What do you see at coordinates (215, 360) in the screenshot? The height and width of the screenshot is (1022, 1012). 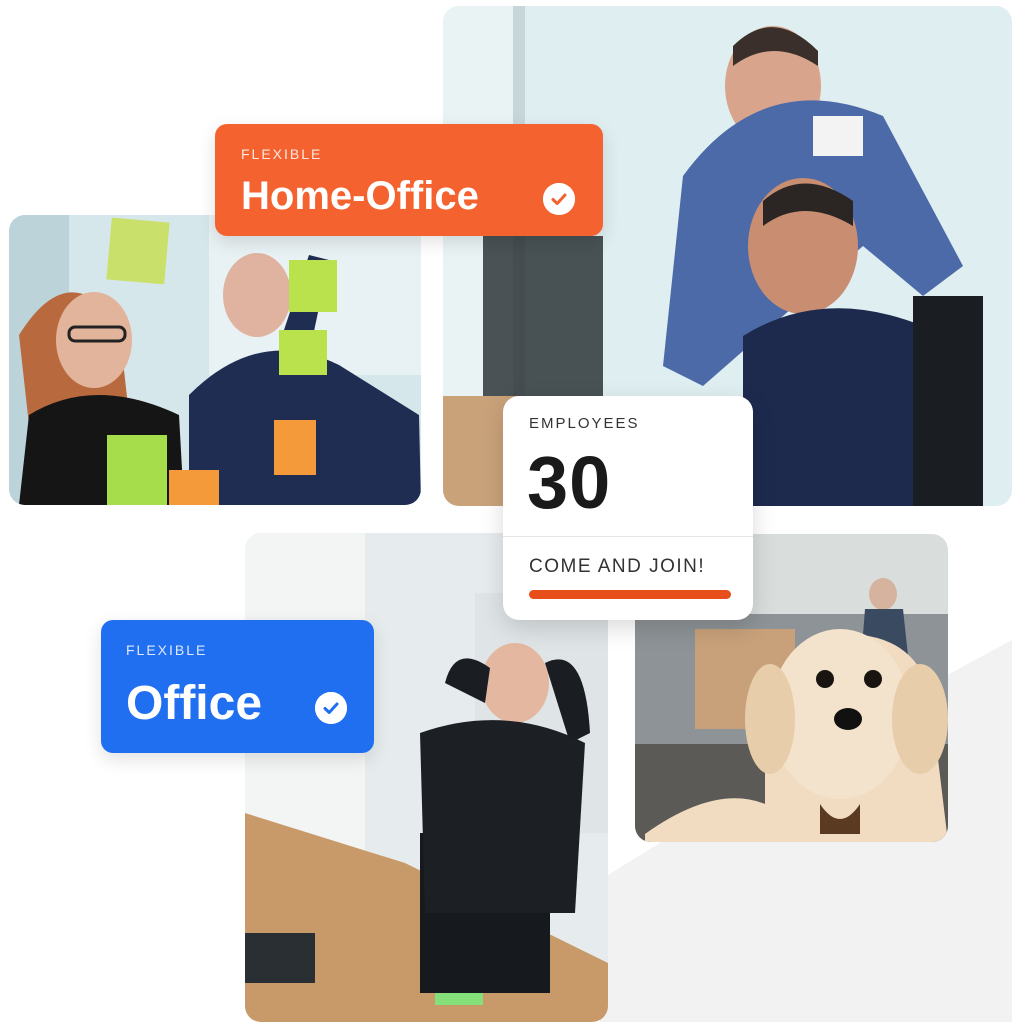 I see `photo-sticky-notes` at bounding box center [215, 360].